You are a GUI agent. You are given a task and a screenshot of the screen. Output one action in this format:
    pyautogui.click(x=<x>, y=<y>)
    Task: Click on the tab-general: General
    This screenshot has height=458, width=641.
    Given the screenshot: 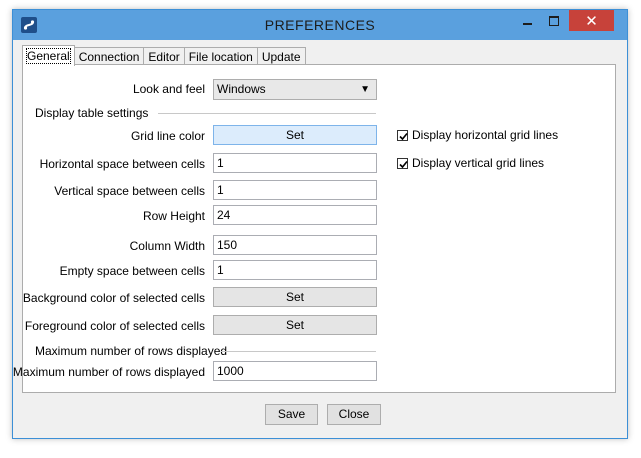 What is the action you would take?
    pyautogui.click(x=48, y=55)
    